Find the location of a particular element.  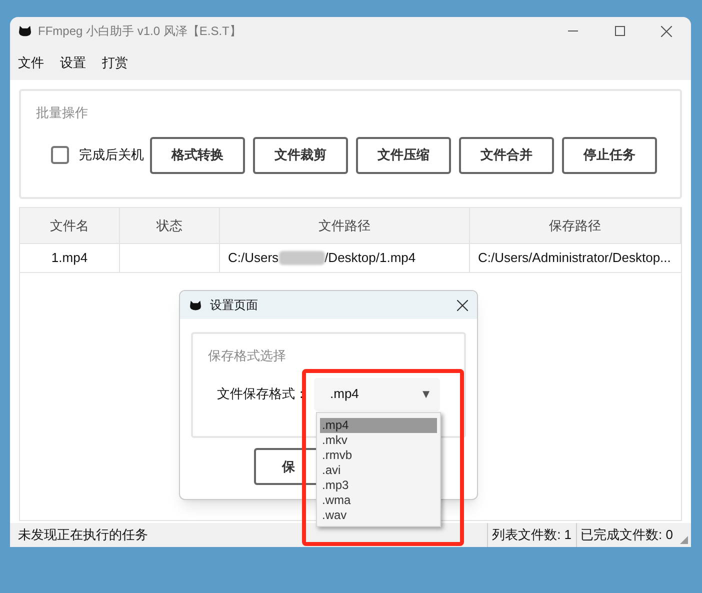

group-title: 批量操作 is located at coordinates (62, 113).